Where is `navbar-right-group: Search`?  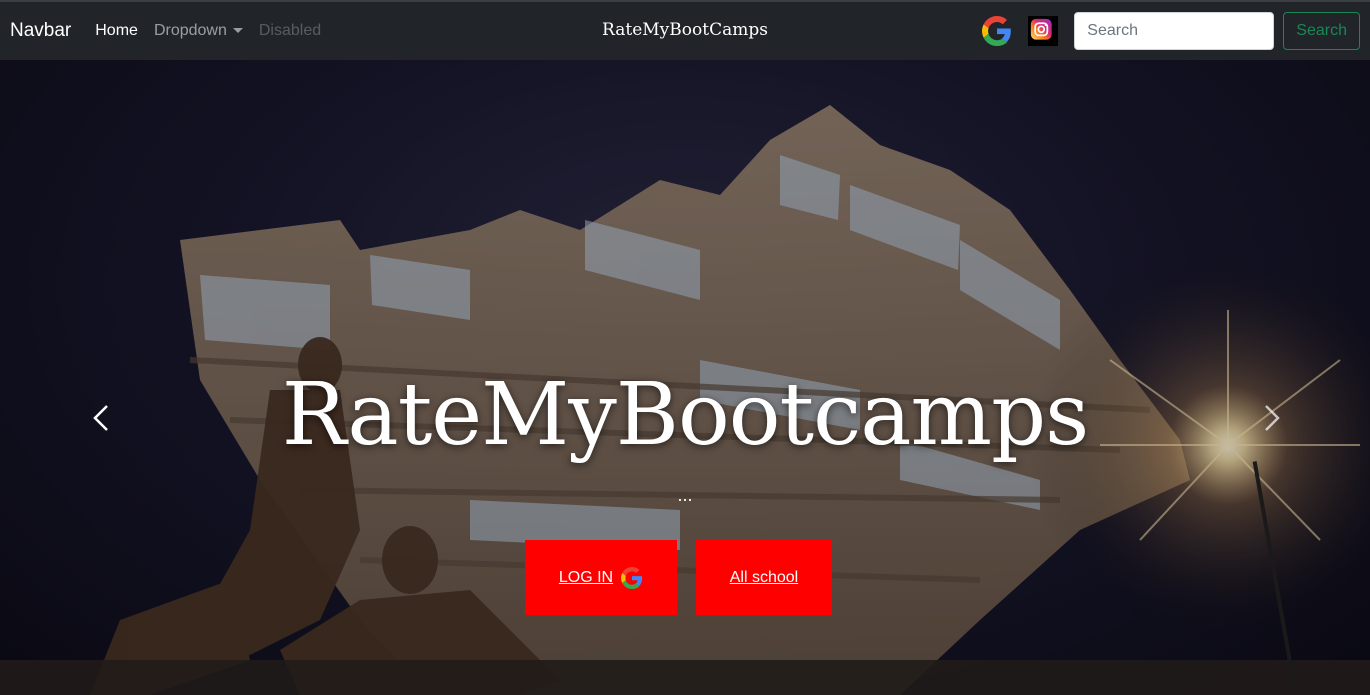
navbar-right-group: Search is located at coordinates (1171, 31).